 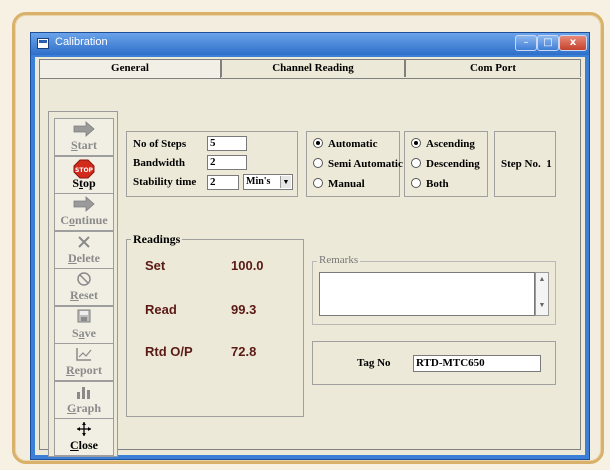 What do you see at coordinates (84, 280) in the screenshot?
I see `reset-icon` at bounding box center [84, 280].